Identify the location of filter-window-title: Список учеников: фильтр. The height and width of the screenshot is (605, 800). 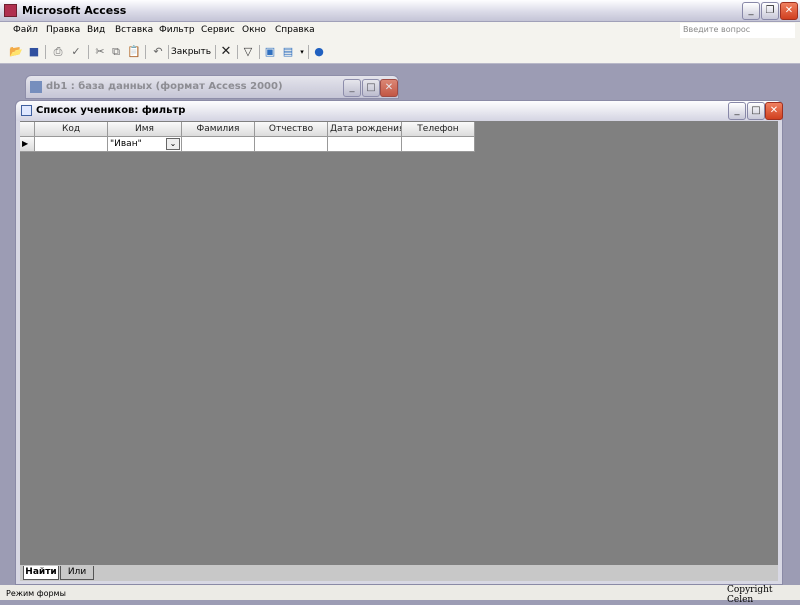
(111, 110).